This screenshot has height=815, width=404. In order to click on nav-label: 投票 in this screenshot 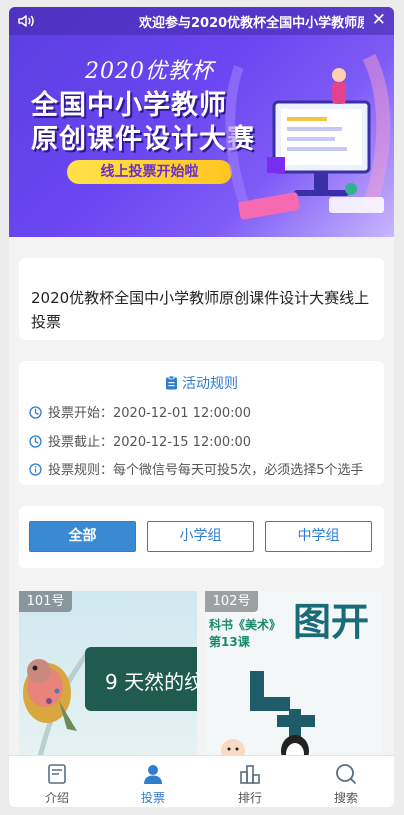, I will do `click(152, 798)`.